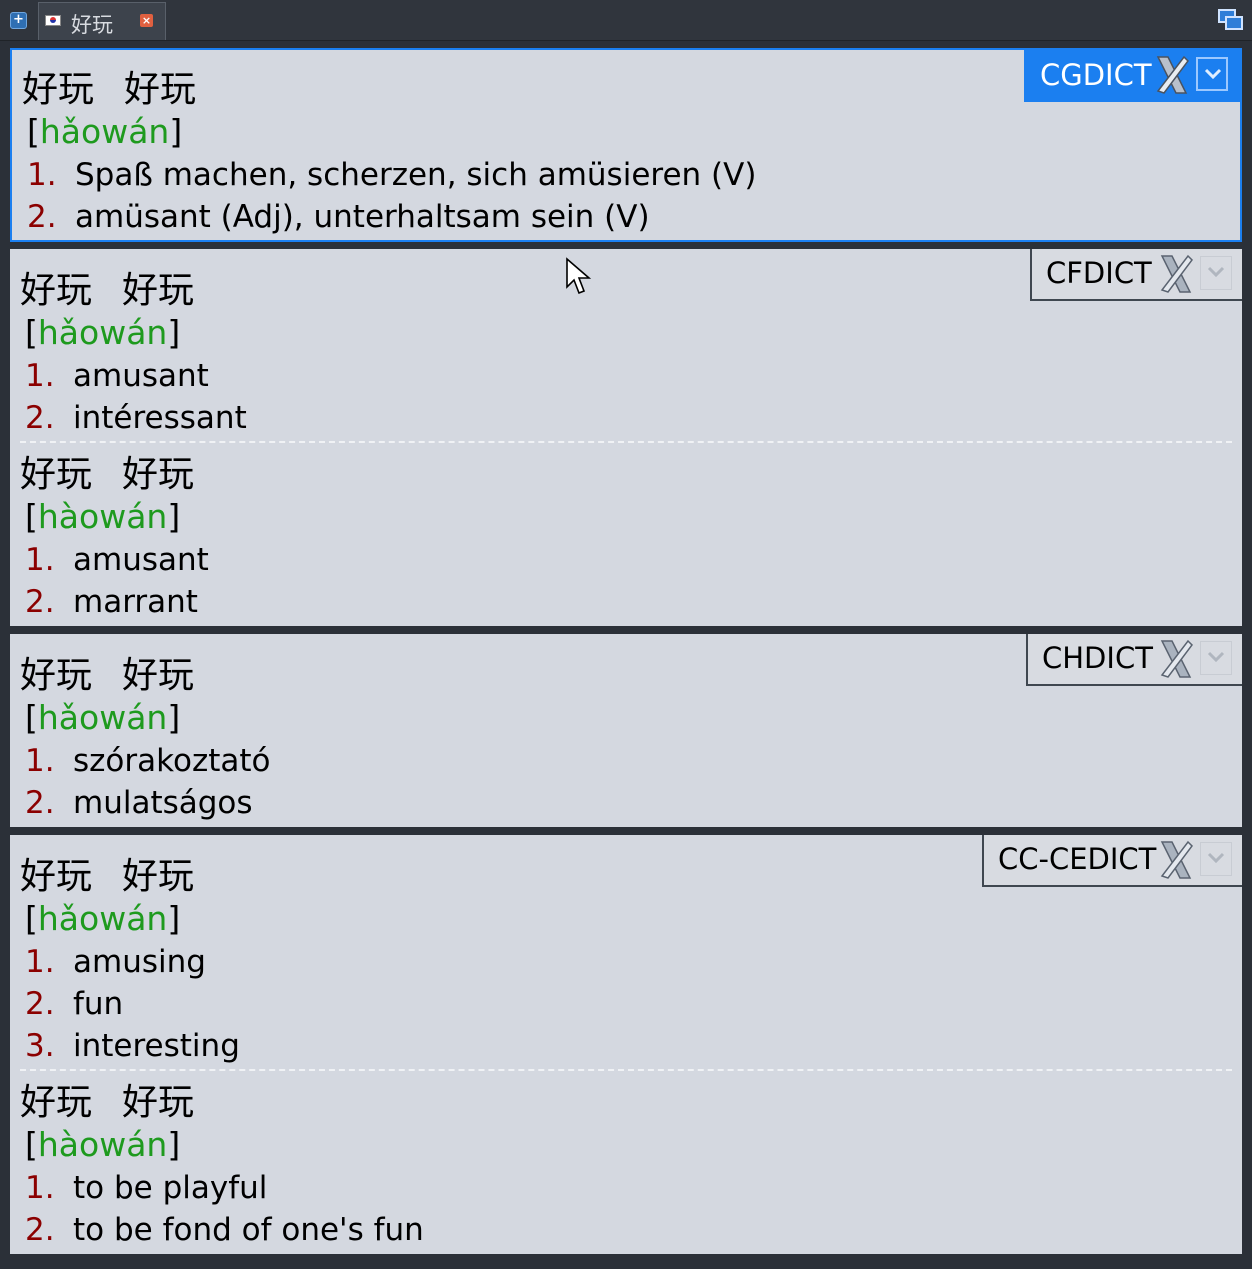  What do you see at coordinates (136, 418) in the screenshot?
I see `definition-item: 2. intéressant` at bounding box center [136, 418].